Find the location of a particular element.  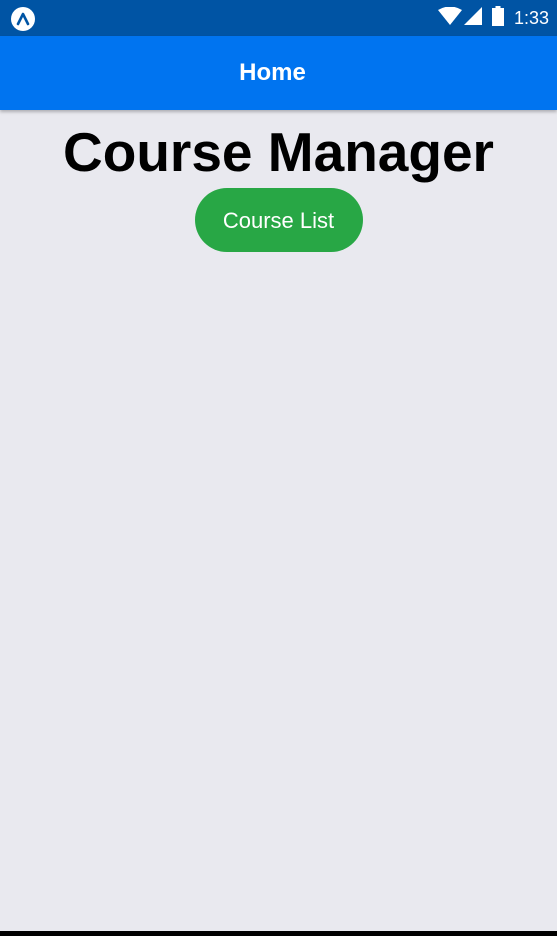

wifi-icon is located at coordinates (449, 18).